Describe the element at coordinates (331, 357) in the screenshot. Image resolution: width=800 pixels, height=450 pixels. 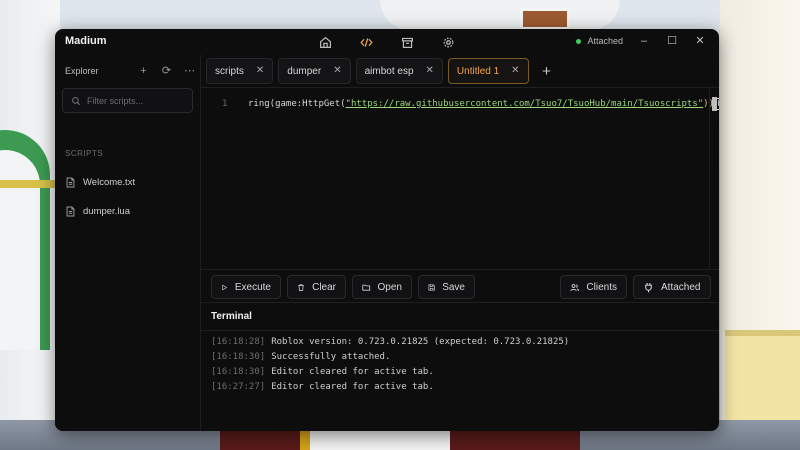
I see `log-message: Successfully attached.` at that location.